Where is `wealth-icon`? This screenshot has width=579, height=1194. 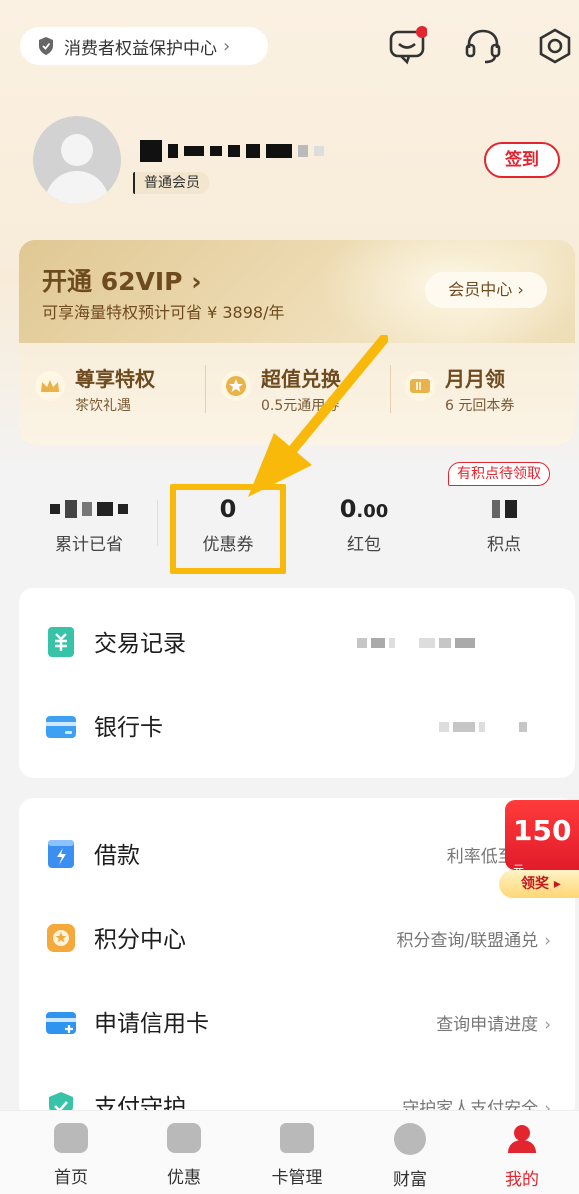 wealth-icon is located at coordinates (410, 1139).